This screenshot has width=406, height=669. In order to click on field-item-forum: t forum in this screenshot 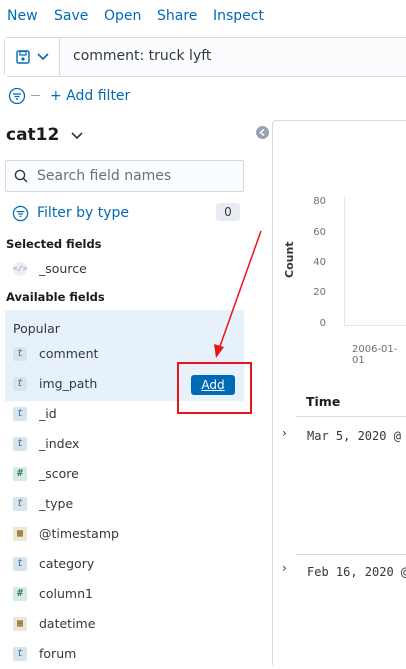, I will do `click(124, 655)`.